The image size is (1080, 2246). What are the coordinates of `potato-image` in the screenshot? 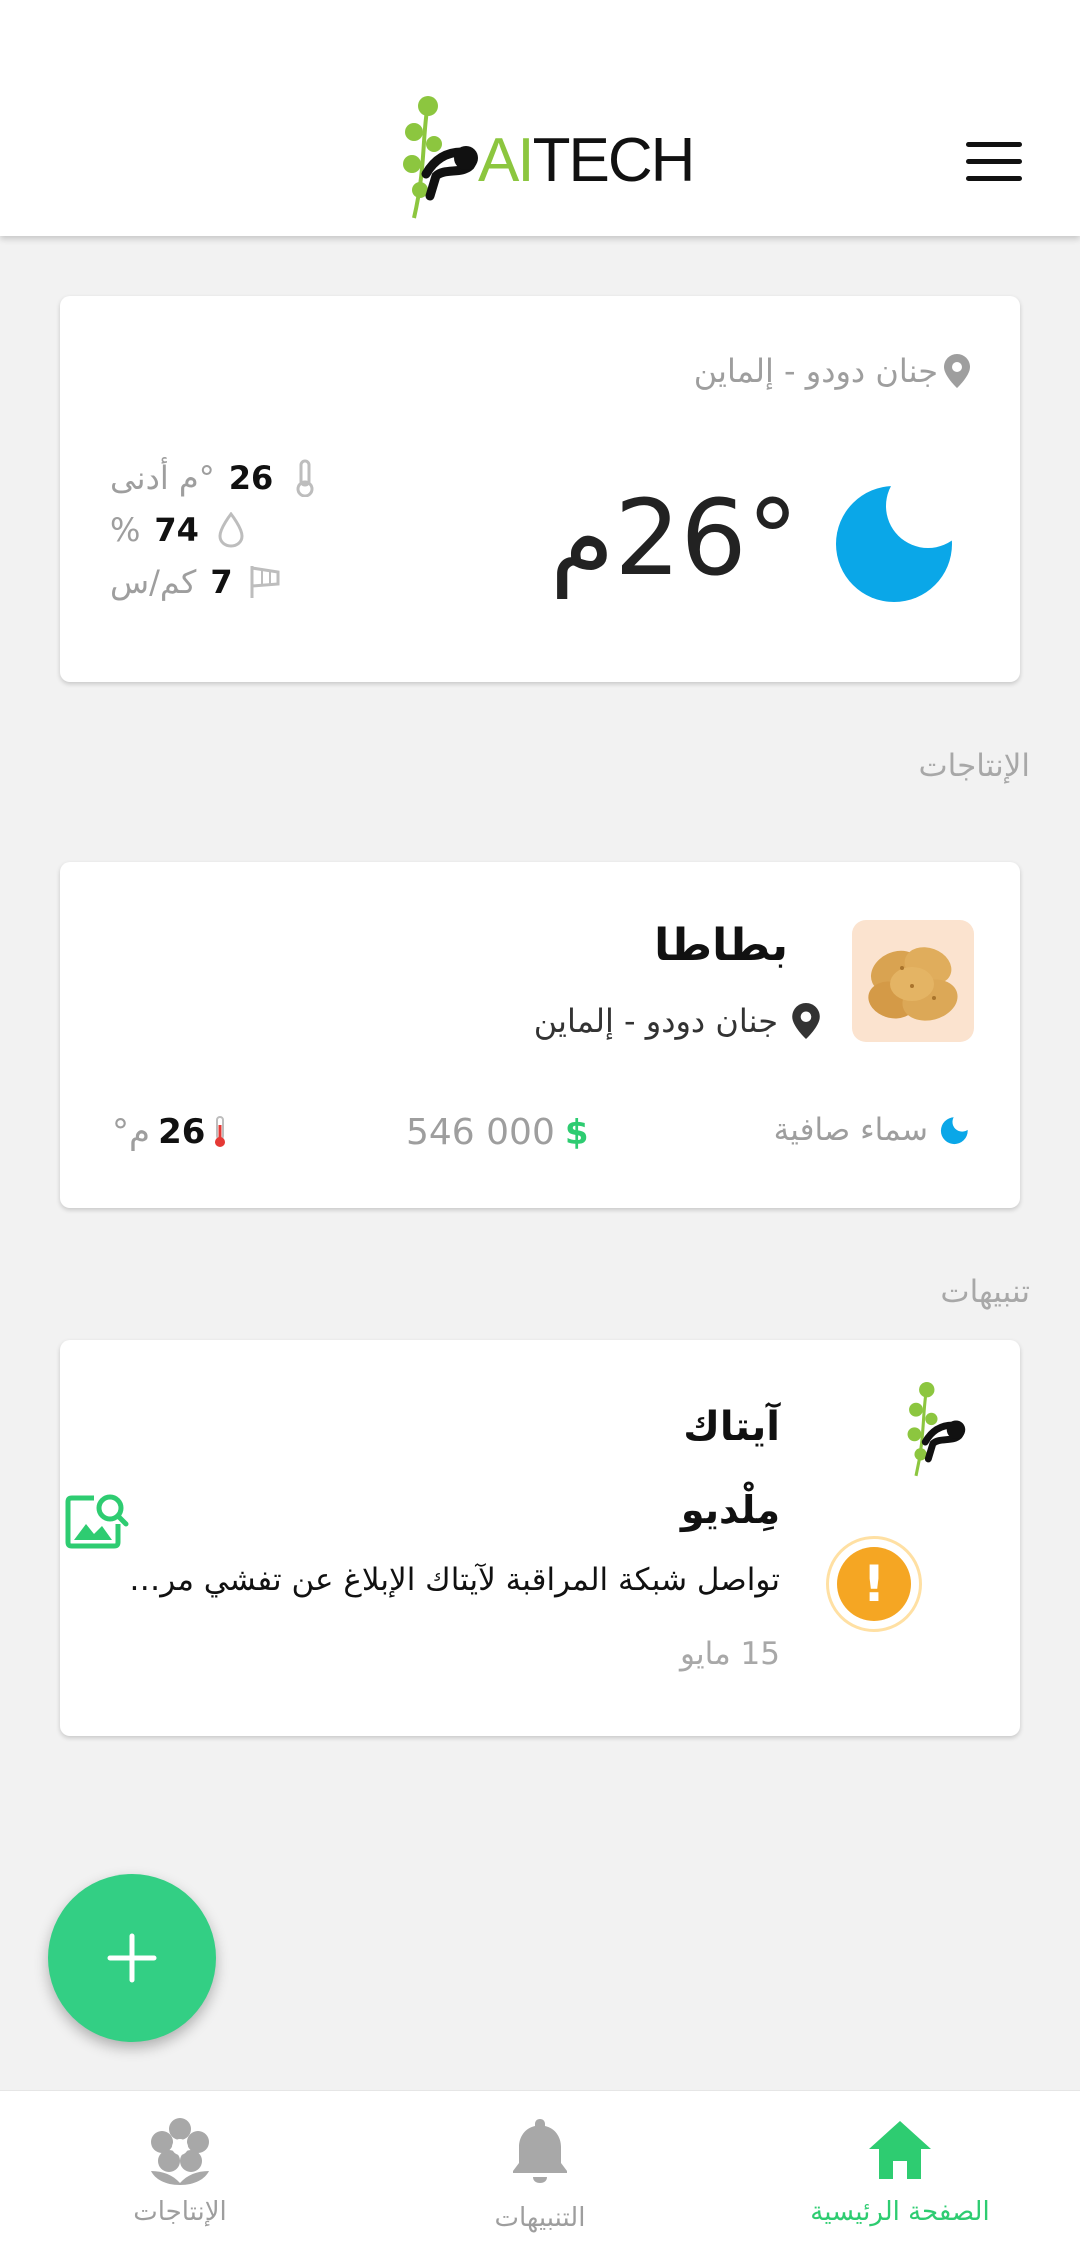 It's located at (913, 981).